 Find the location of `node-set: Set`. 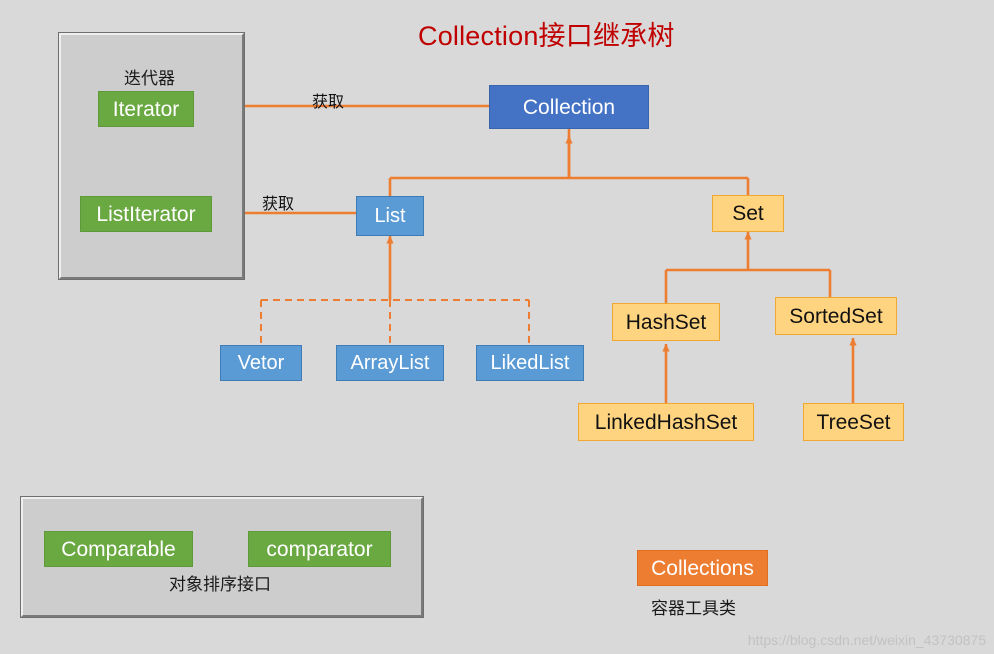

node-set: Set is located at coordinates (748, 213).